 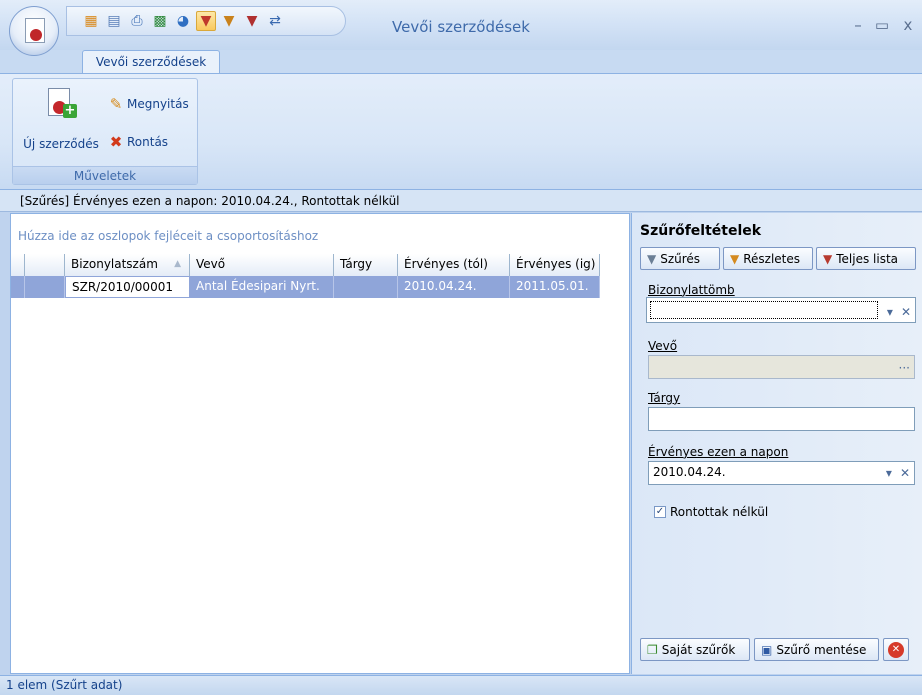 What do you see at coordinates (116, 142) in the screenshot?
I see `delete-icon: ✖` at bounding box center [116, 142].